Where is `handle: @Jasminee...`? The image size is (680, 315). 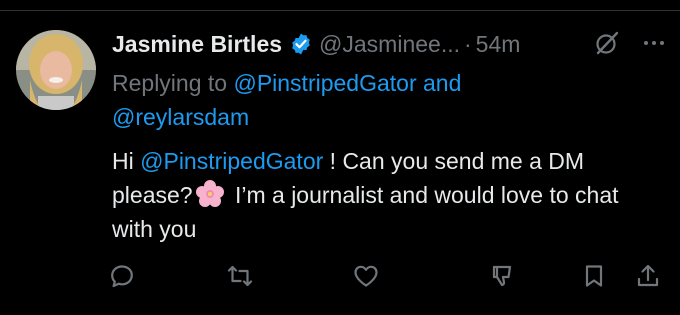
handle: @Jasminee... is located at coordinates (389, 44).